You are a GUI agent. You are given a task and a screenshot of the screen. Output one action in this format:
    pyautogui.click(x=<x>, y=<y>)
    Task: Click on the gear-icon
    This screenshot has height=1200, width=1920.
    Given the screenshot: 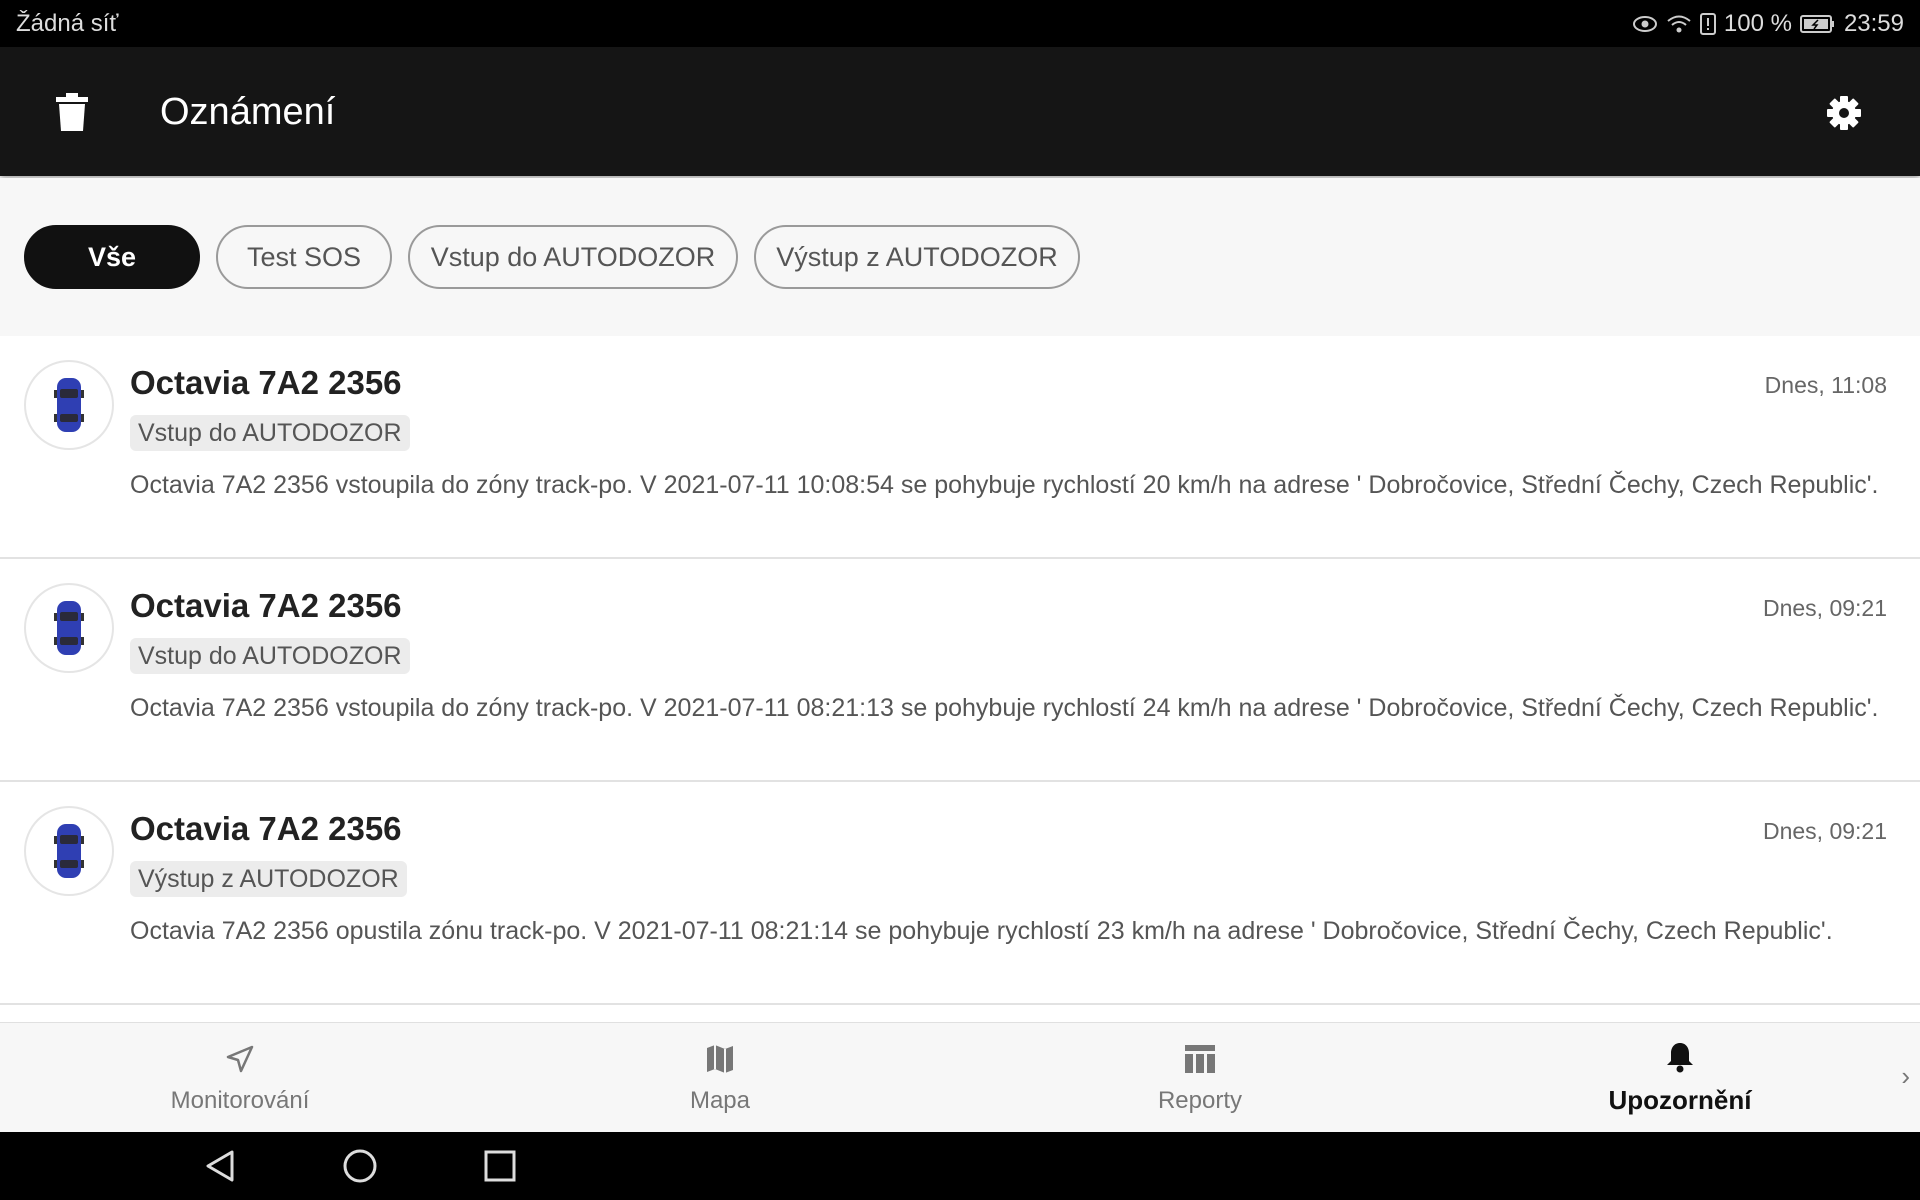 What is the action you would take?
    pyautogui.click(x=1844, y=113)
    